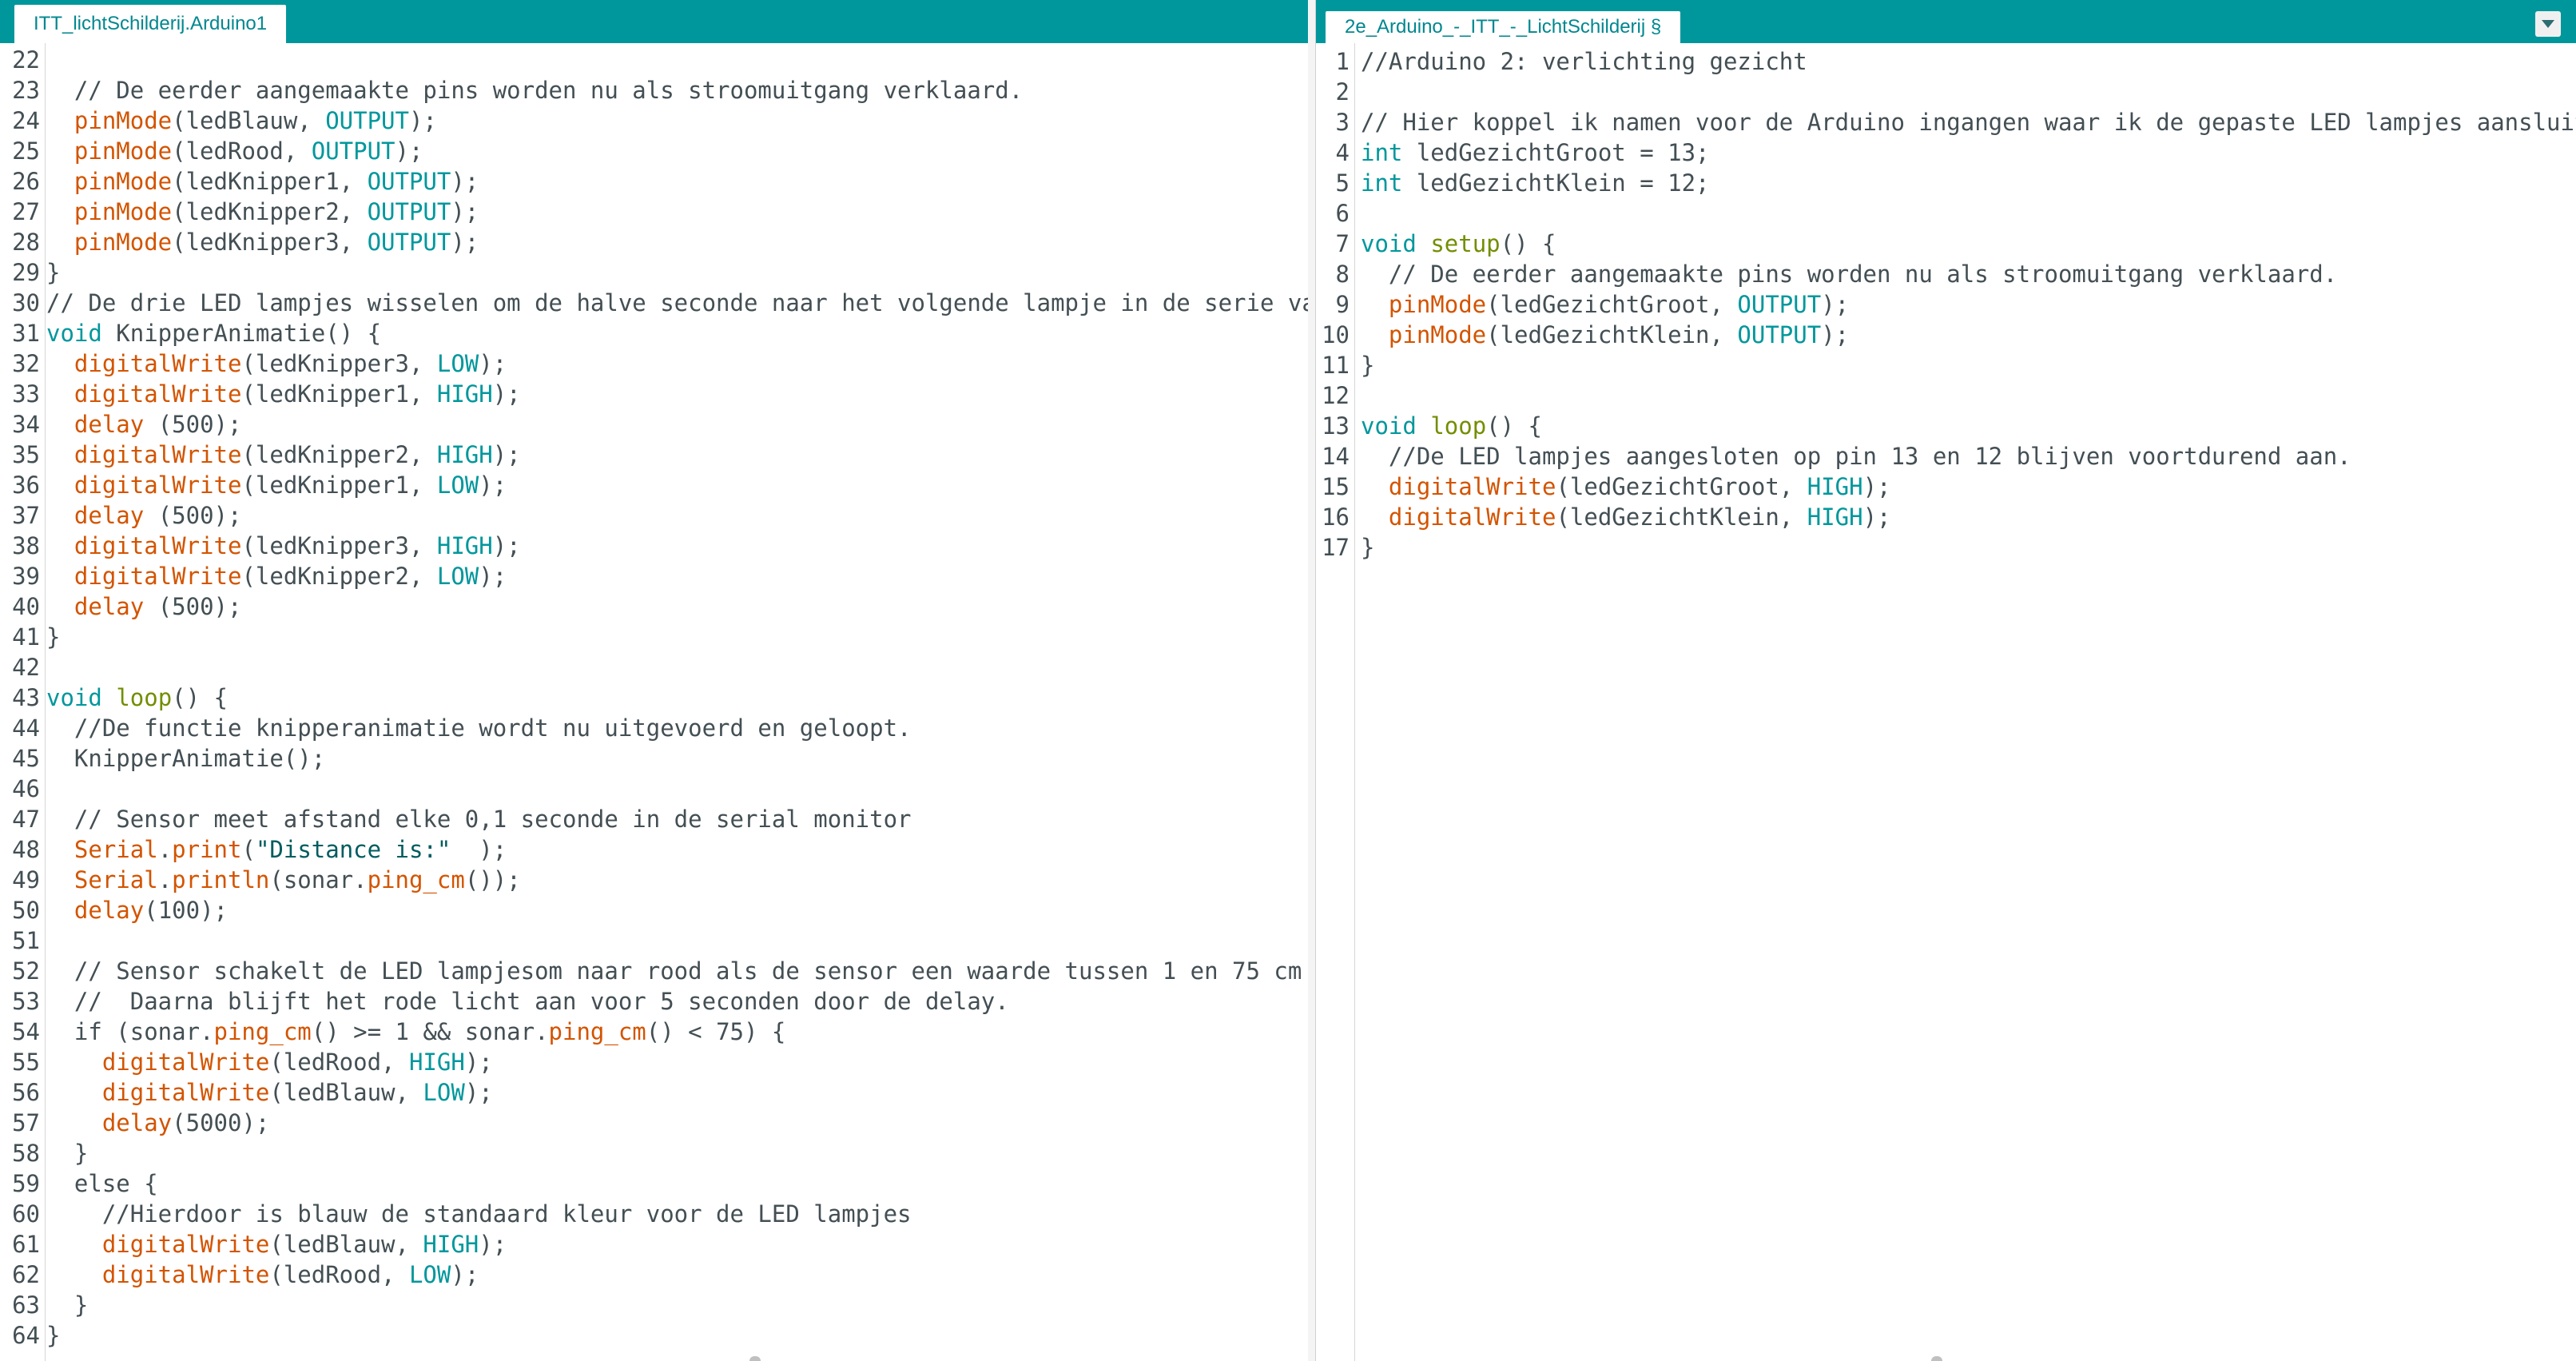  I want to click on code-line: 39 digitalWrite(ledKnipper2, LOW);, so click(654, 576).